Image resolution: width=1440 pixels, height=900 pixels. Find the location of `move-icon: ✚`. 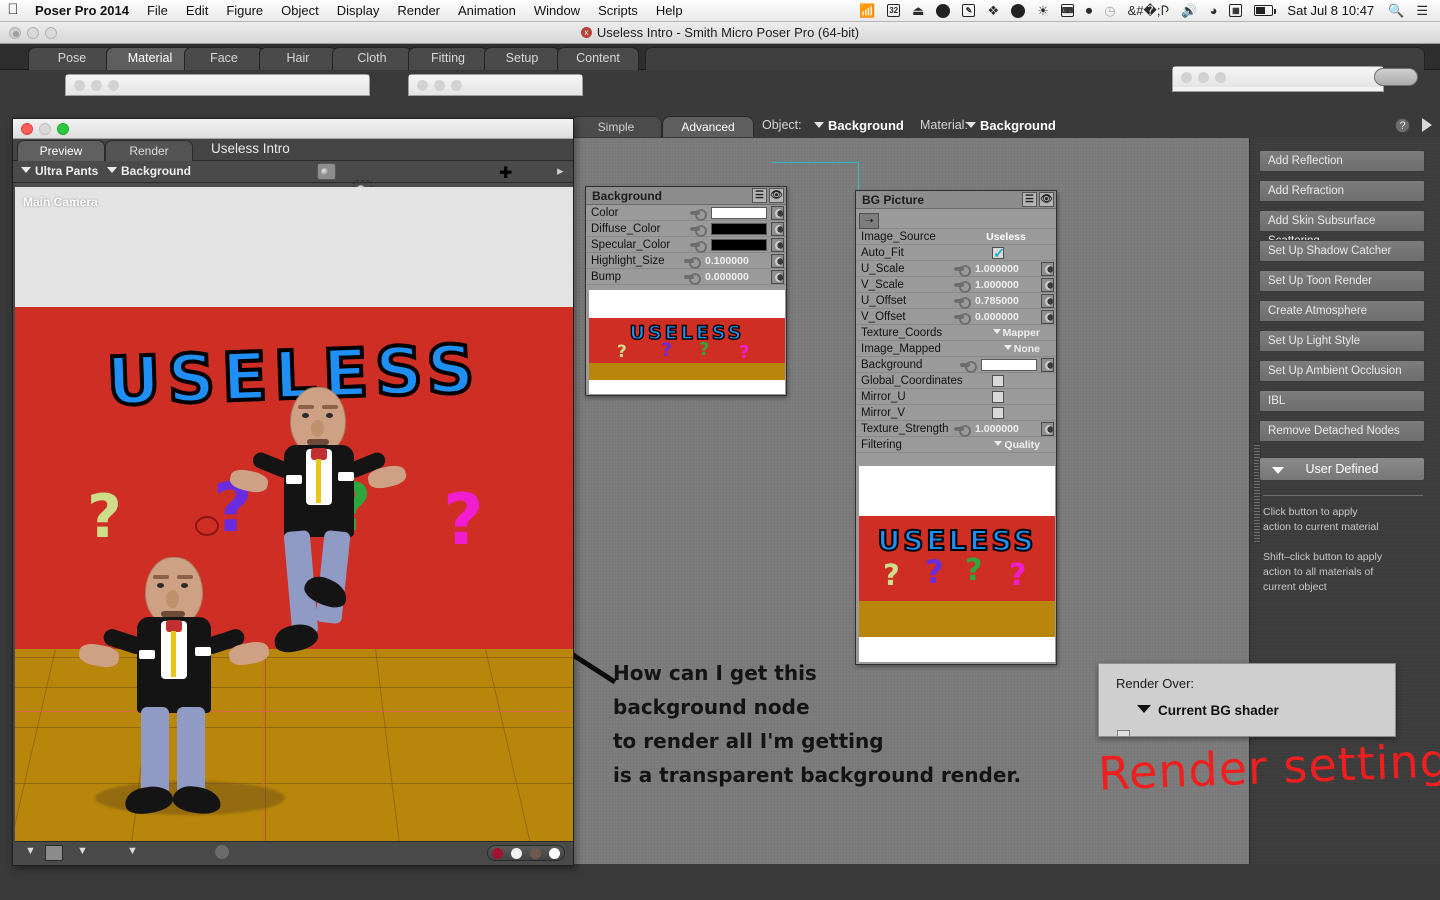

move-icon: ✚ is located at coordinates (508, 172).